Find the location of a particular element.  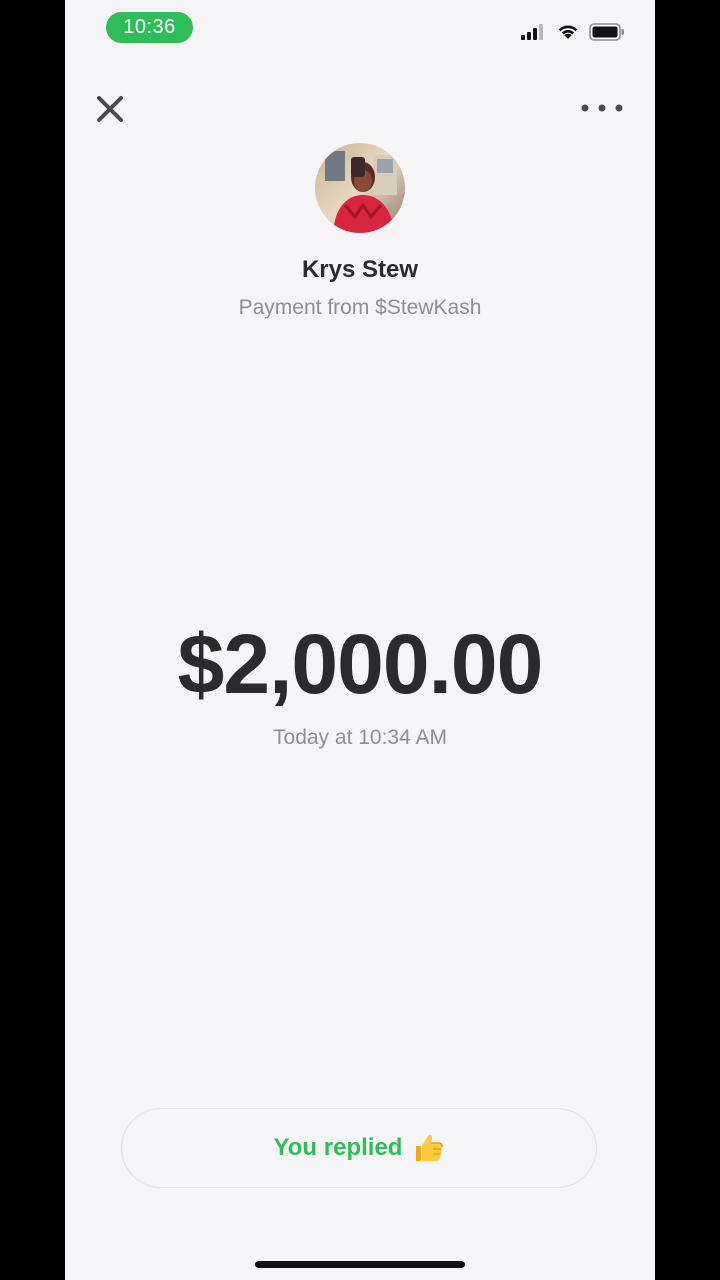

close-button is located at coordinates (110, 109).